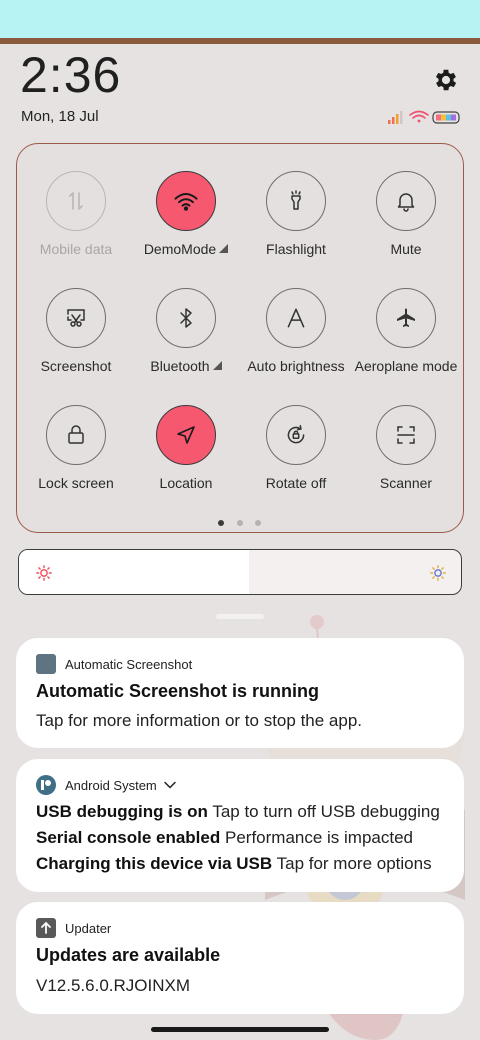 This screenshot has width=480, height=1040. Describe the element at coordinates (46, 664) in the screenshot. I see `app-icon` at that location.